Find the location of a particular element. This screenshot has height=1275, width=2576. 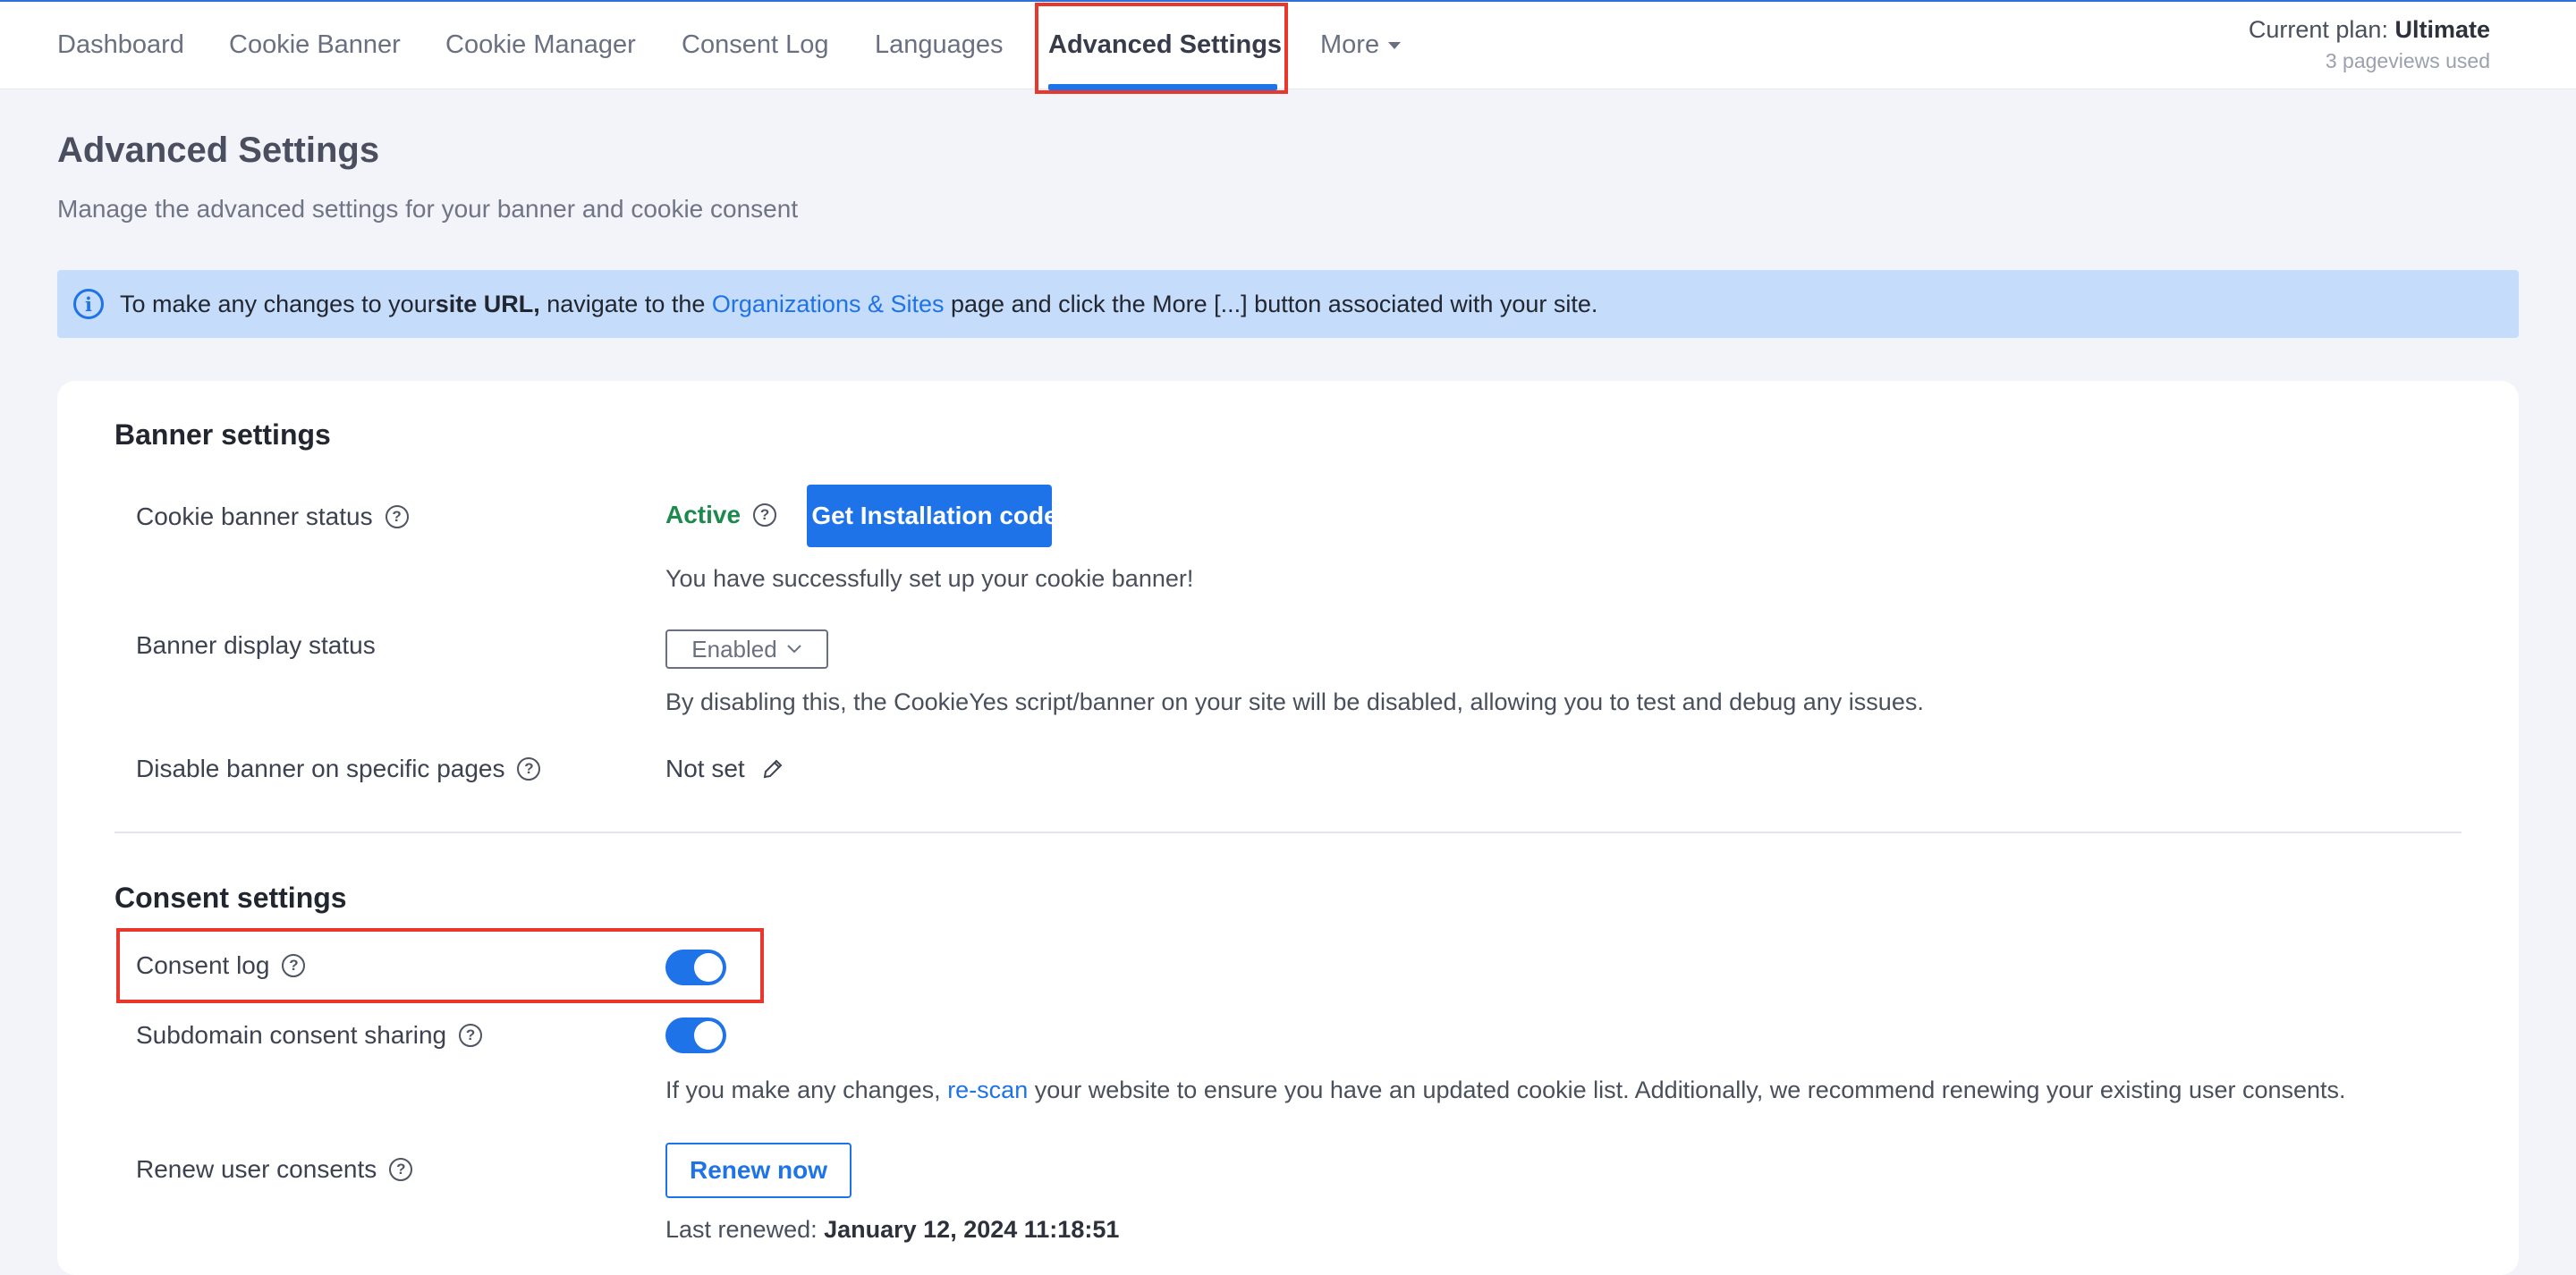

last-renewed: Last renewed: January 12, 2024 11:18:51 is located at coordinates (892, 1230).